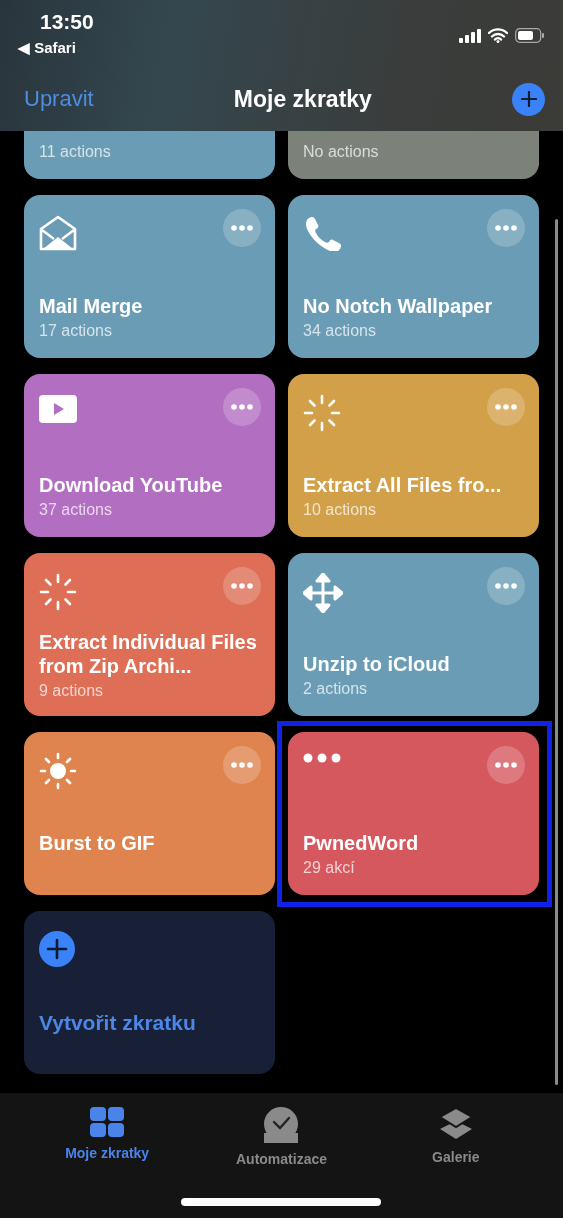 Image resolution: width=563 pixels, height=1218 pixels. Describe the element at coordinates (149, 276) in the screenshot. I see `shortcut-card: Mail Merge 17 actions` at that location.